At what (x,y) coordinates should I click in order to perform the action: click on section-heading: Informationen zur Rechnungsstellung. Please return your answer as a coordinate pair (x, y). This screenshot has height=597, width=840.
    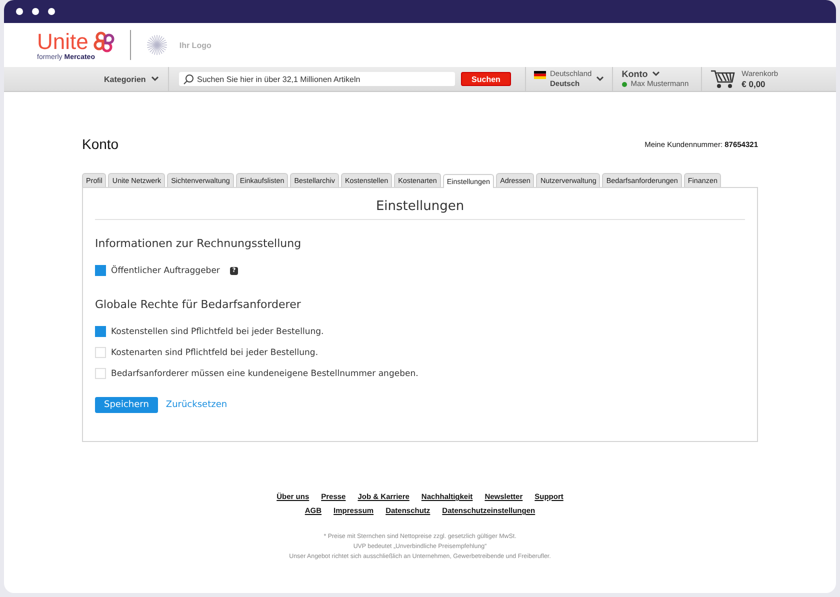
    Looking at the image, I should click on (198, 243).